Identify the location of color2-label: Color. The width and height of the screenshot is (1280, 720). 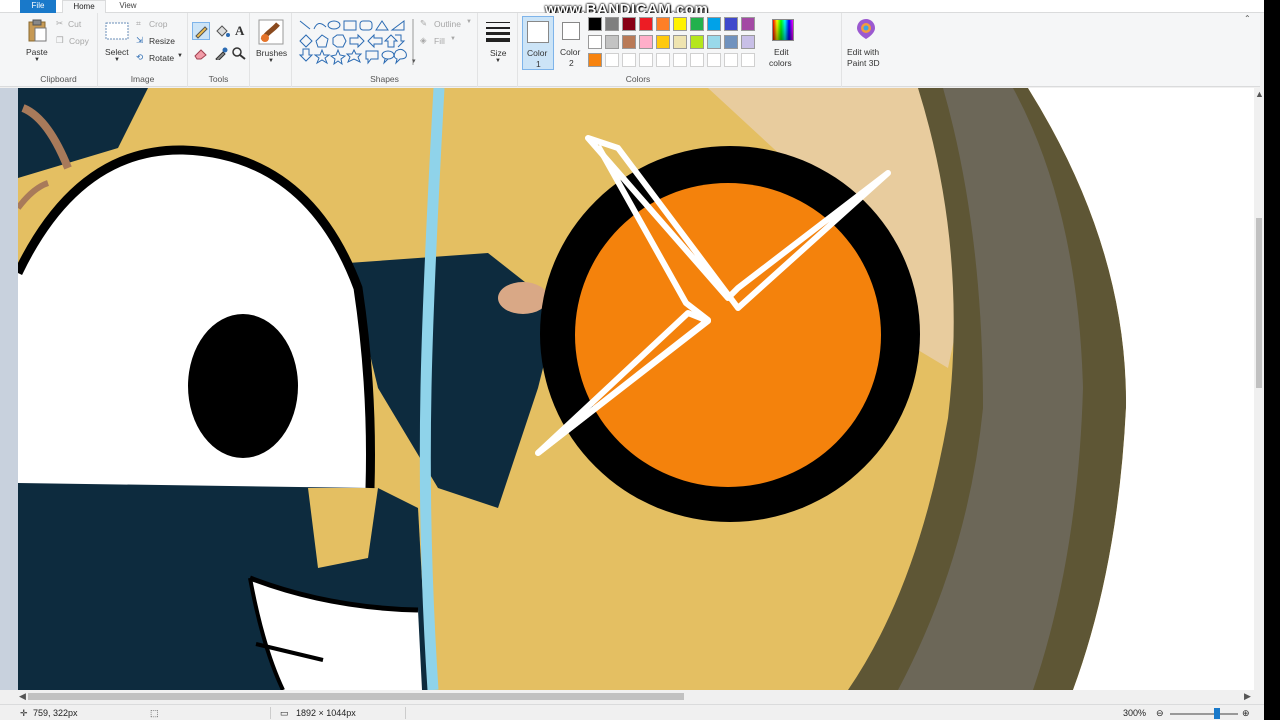
(570, 52).